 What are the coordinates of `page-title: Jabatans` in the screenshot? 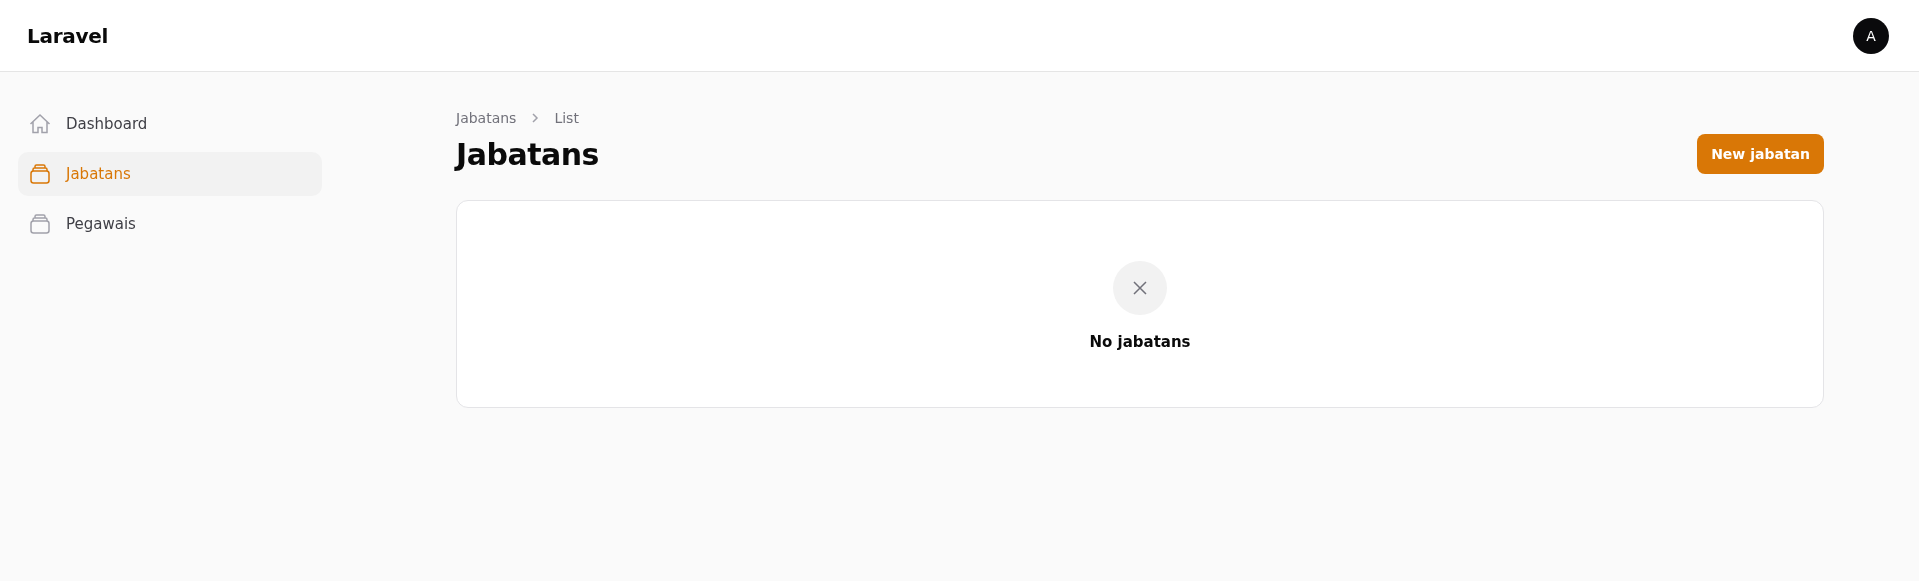 It's located at (527, 154).